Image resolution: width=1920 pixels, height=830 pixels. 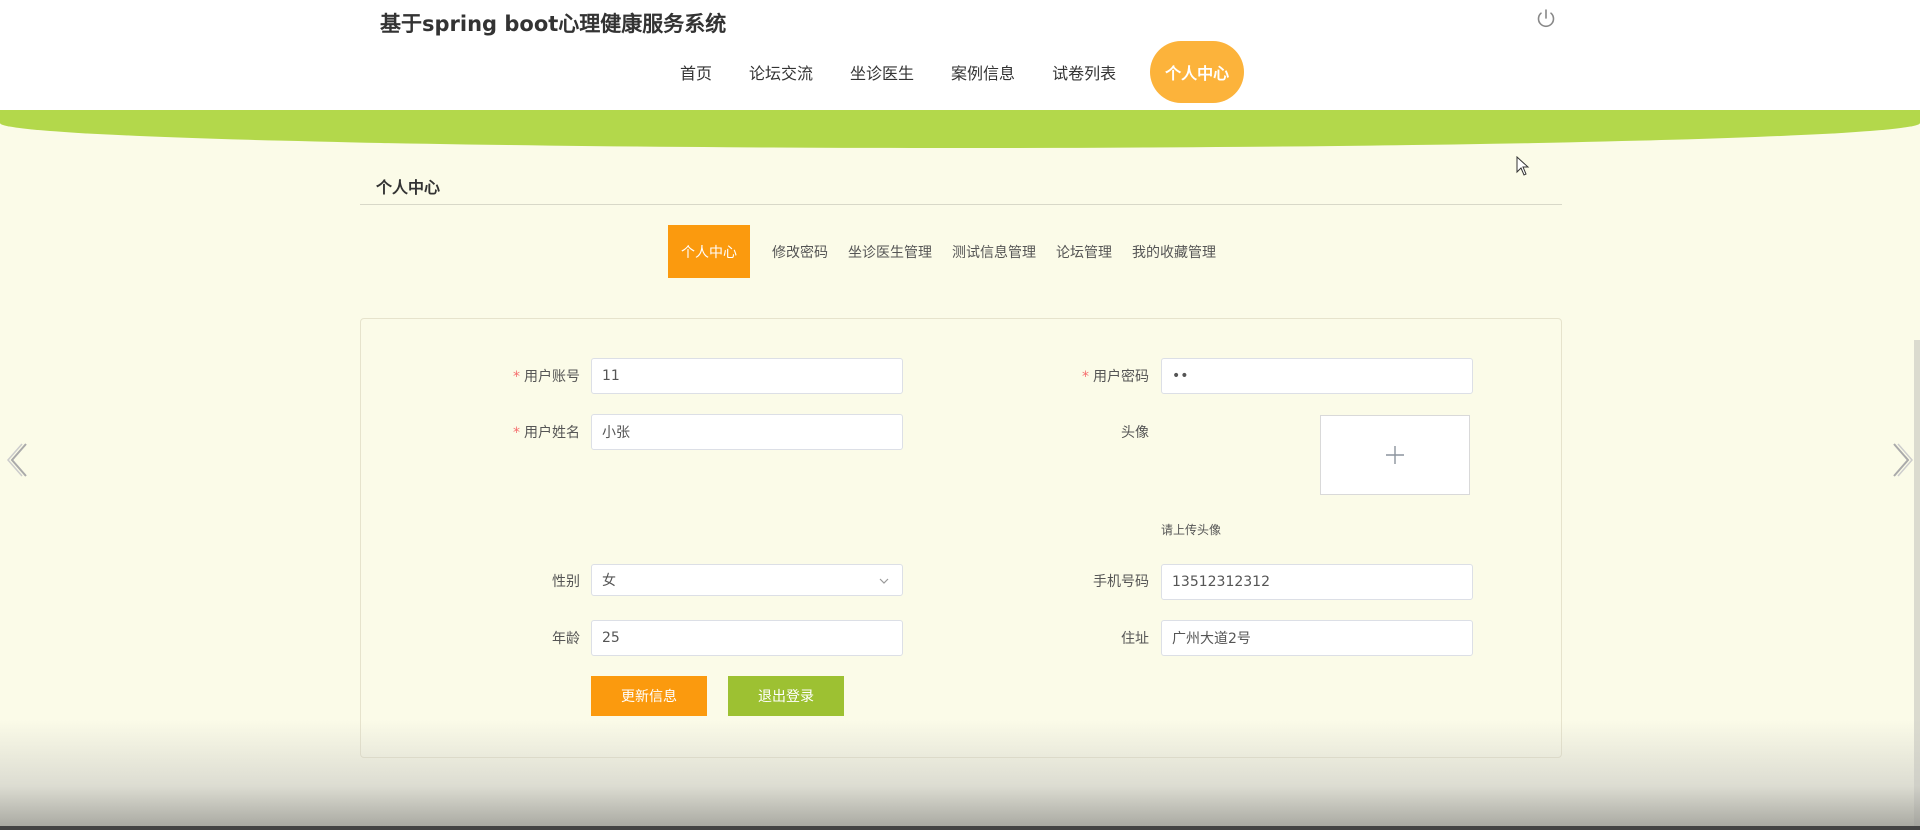 I want to click on password-input: ••, so click(x=1317, y=376).